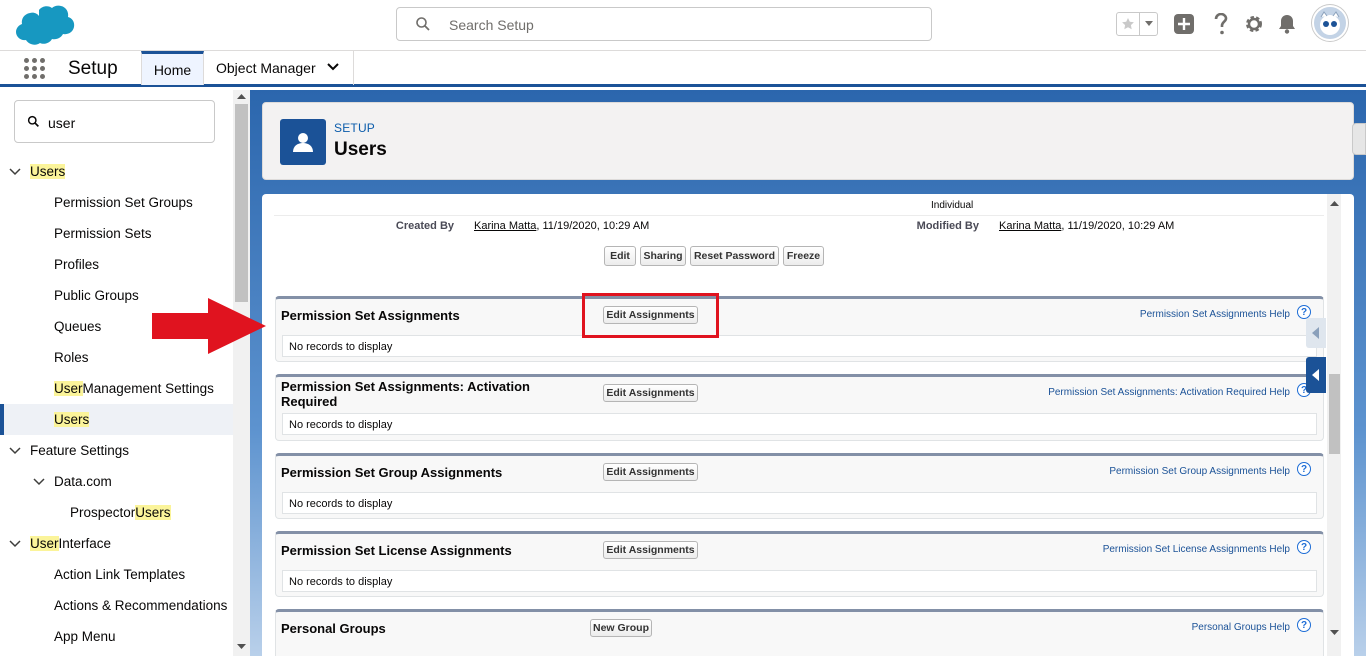 The height and width of the screenshot is (656, 1366). Describe the element at coordinates (45, 25) in the screenshot. I see `salesforce-logo` at that location.